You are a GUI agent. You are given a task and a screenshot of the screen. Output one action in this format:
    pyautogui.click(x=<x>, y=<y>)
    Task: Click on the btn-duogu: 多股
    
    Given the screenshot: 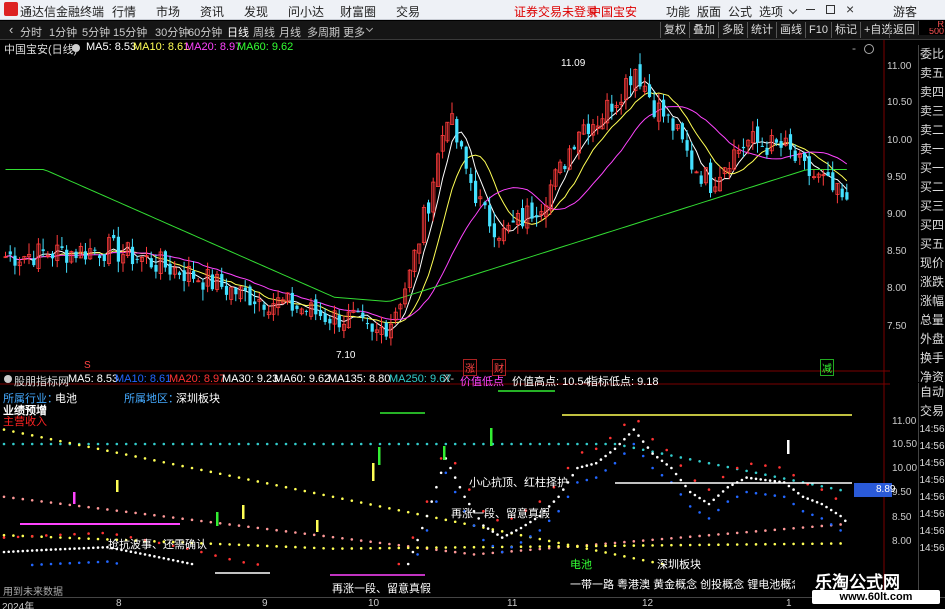 What is the action you would take?
    pyautogui.click(x=732, y=30)
    